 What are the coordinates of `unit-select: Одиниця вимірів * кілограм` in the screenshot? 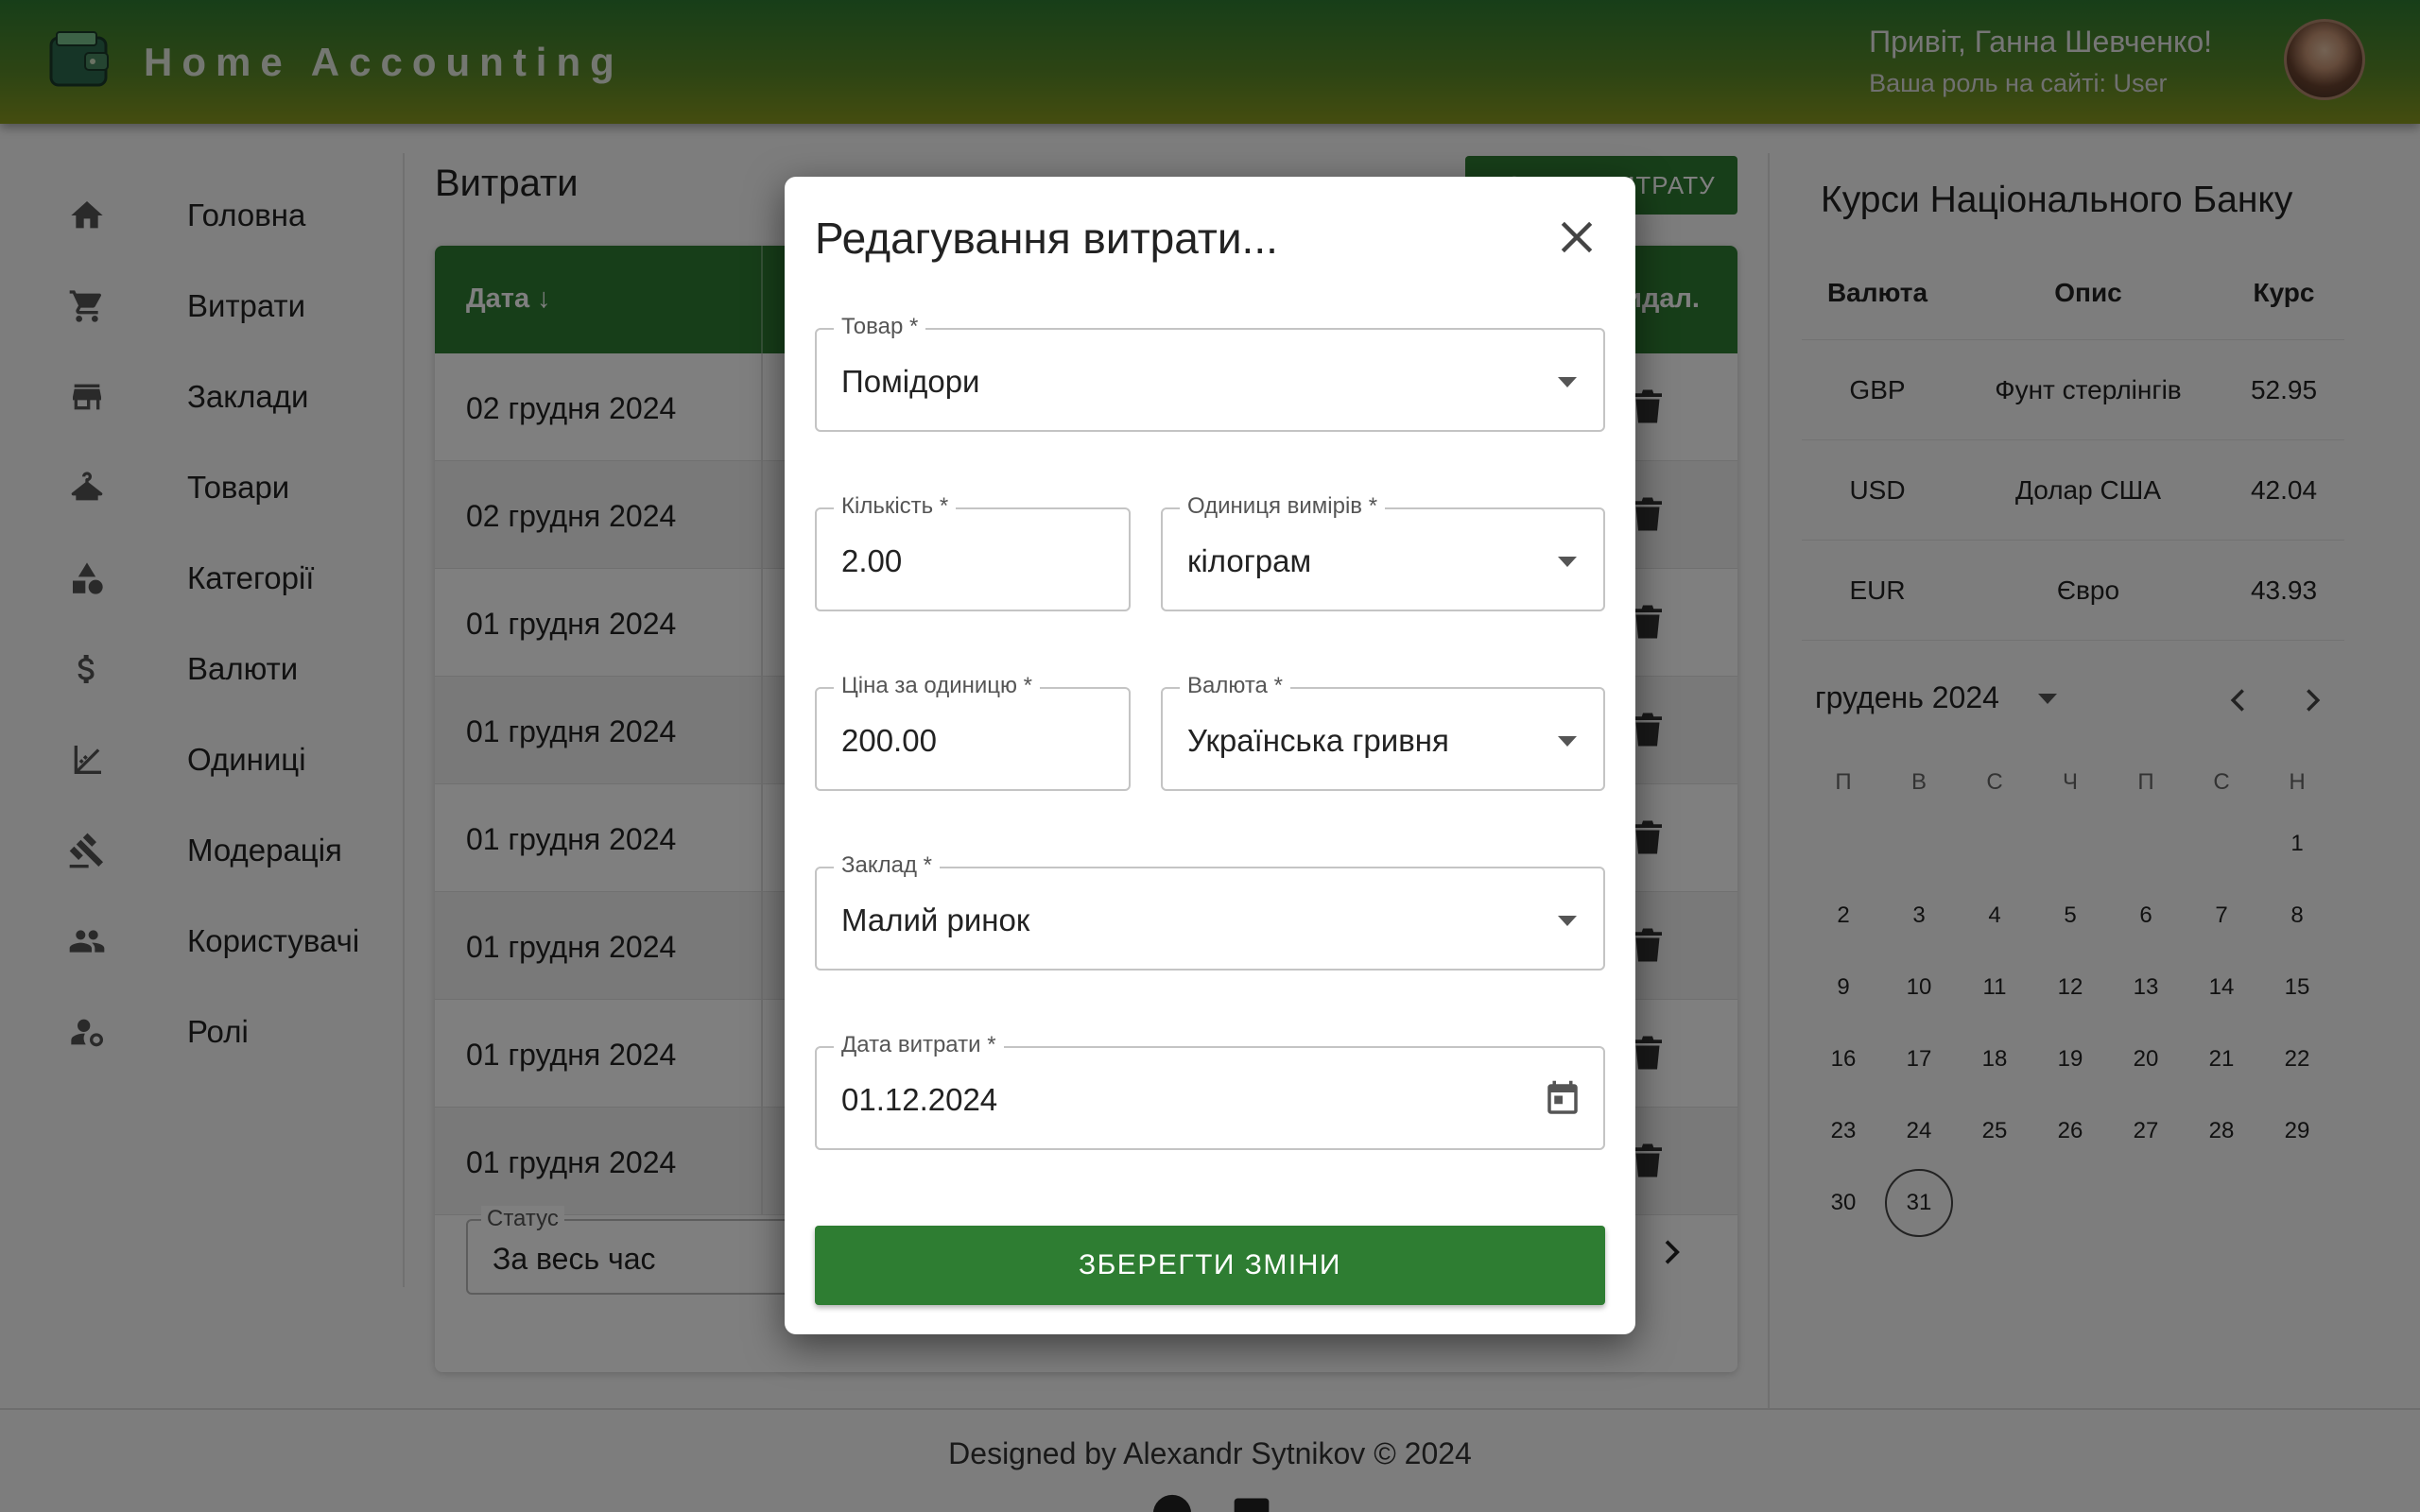 It's located at (1383, 552).